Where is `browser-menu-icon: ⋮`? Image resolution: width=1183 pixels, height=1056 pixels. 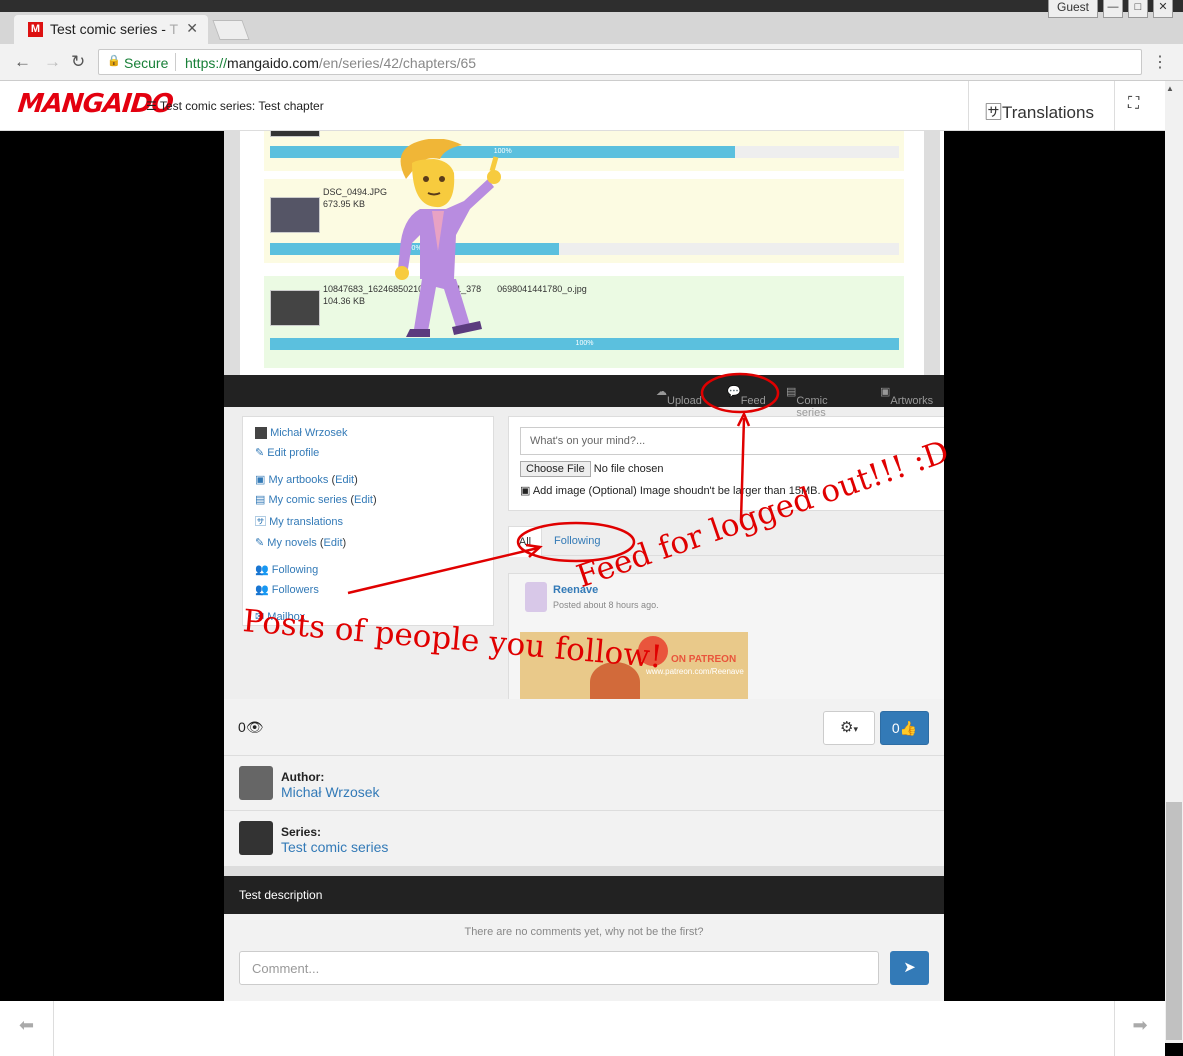
browser-menu-icon: ⋮ is located at coordinates (1160, 62).